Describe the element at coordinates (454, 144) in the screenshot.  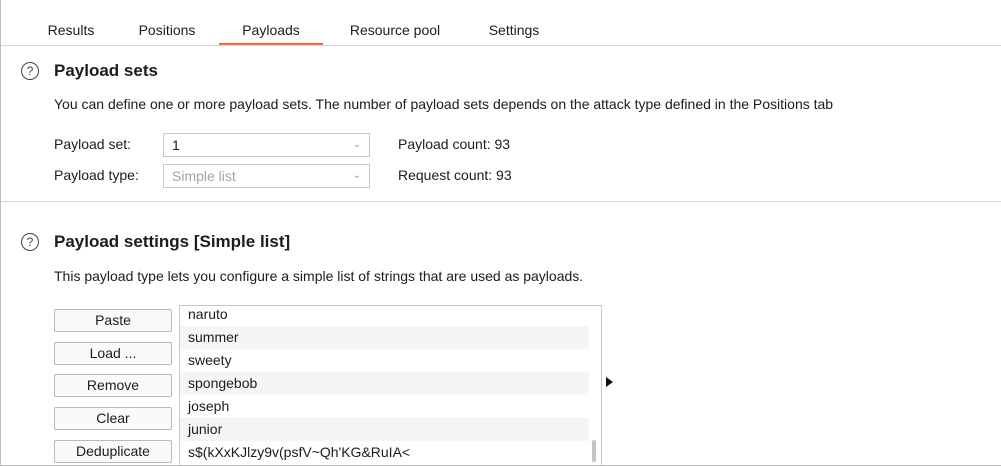
I see `payload-count: Payload count: 93` at that location.